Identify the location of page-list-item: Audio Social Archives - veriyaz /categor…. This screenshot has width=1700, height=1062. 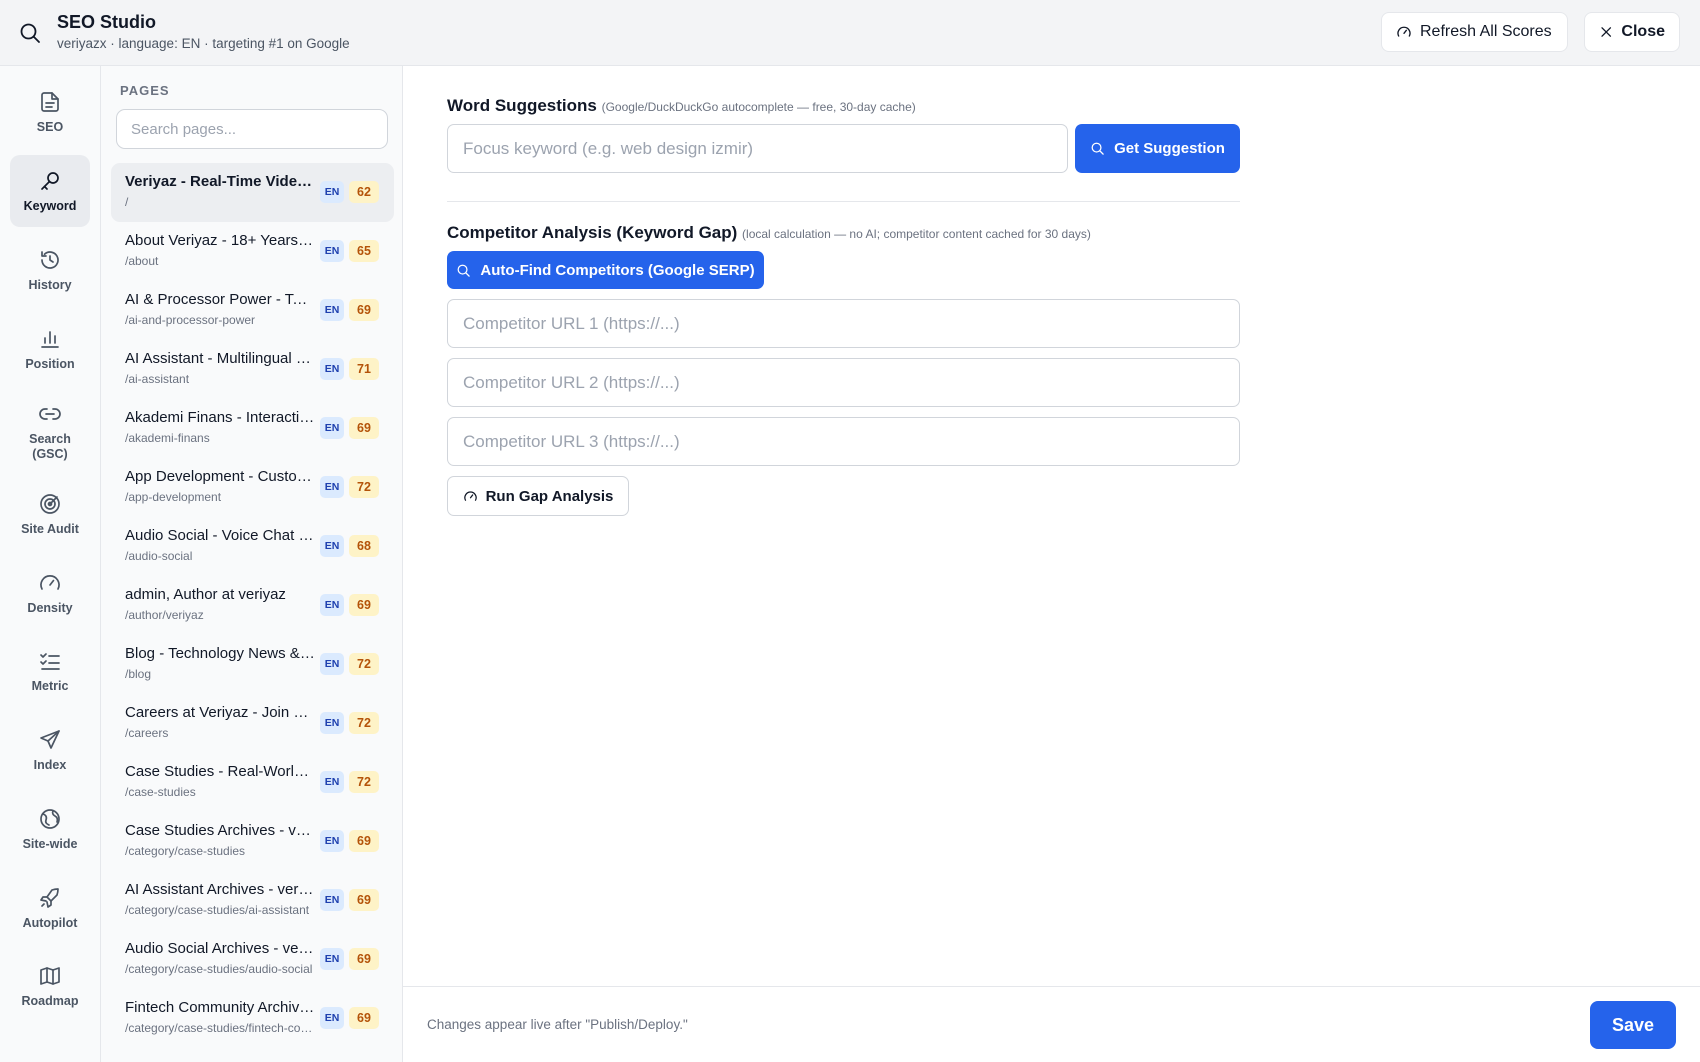
(252, 959).